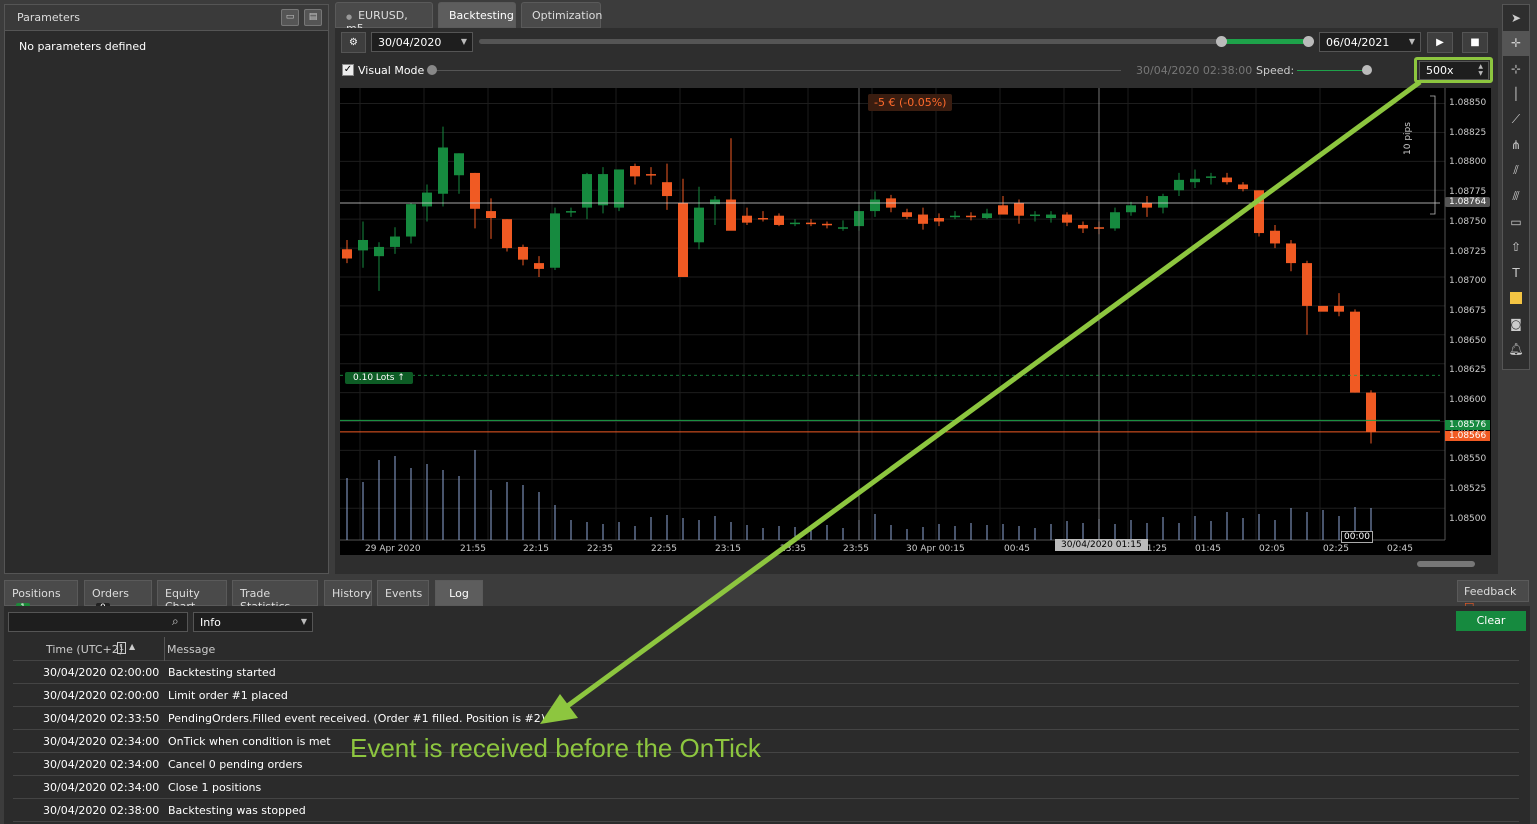 Image resolution: width=1537 pixels, height=824 pixels. What do you see at coordinates (1516, 350) in the screenshot?
I see `bell-icon: 🔔︎` at bounding box center [1516, 350].